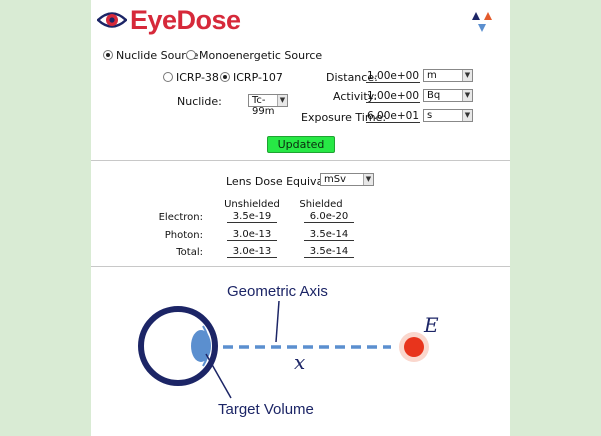 The width and height of the screenshot is (601, 436). What do you see at coordinates (299, 362) in the screenshot?
I see `distance-symbol: x` at bounding box center [299, 362].